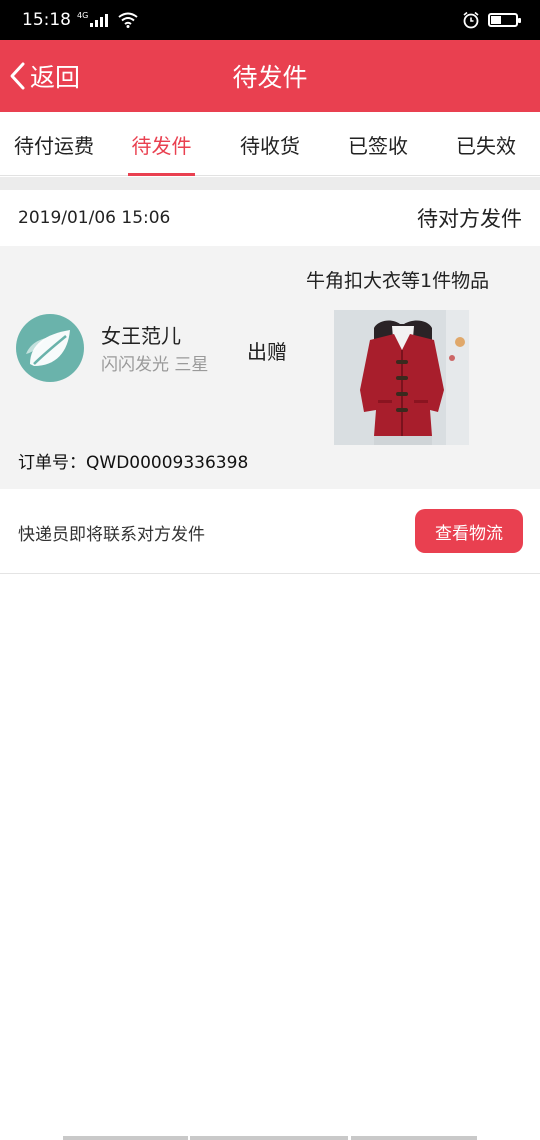  I want to click on tab-signed: 已签收, so click(378, 144).